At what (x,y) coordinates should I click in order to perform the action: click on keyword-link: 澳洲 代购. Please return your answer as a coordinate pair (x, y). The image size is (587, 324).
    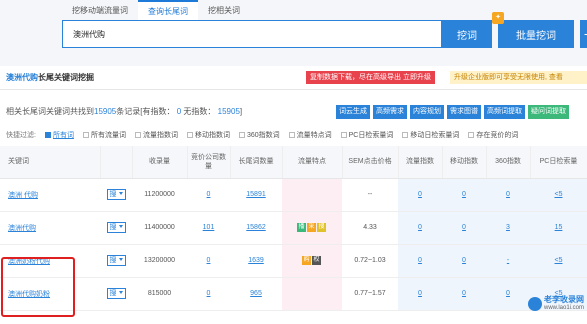
    Looking at the image, I should click on (23, 195).